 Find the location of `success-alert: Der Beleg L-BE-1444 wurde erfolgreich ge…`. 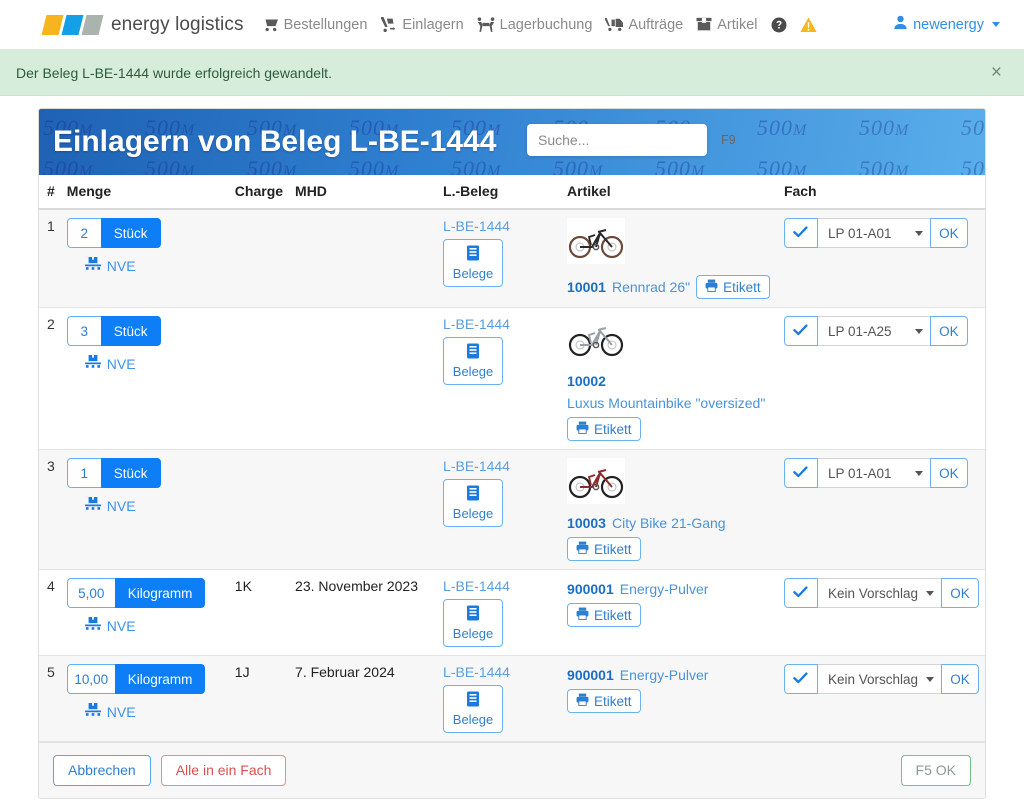

success-alert: Der Beleg L-BE-1444 wurde erfolgreich ge… is located at coordinates (512, 73).